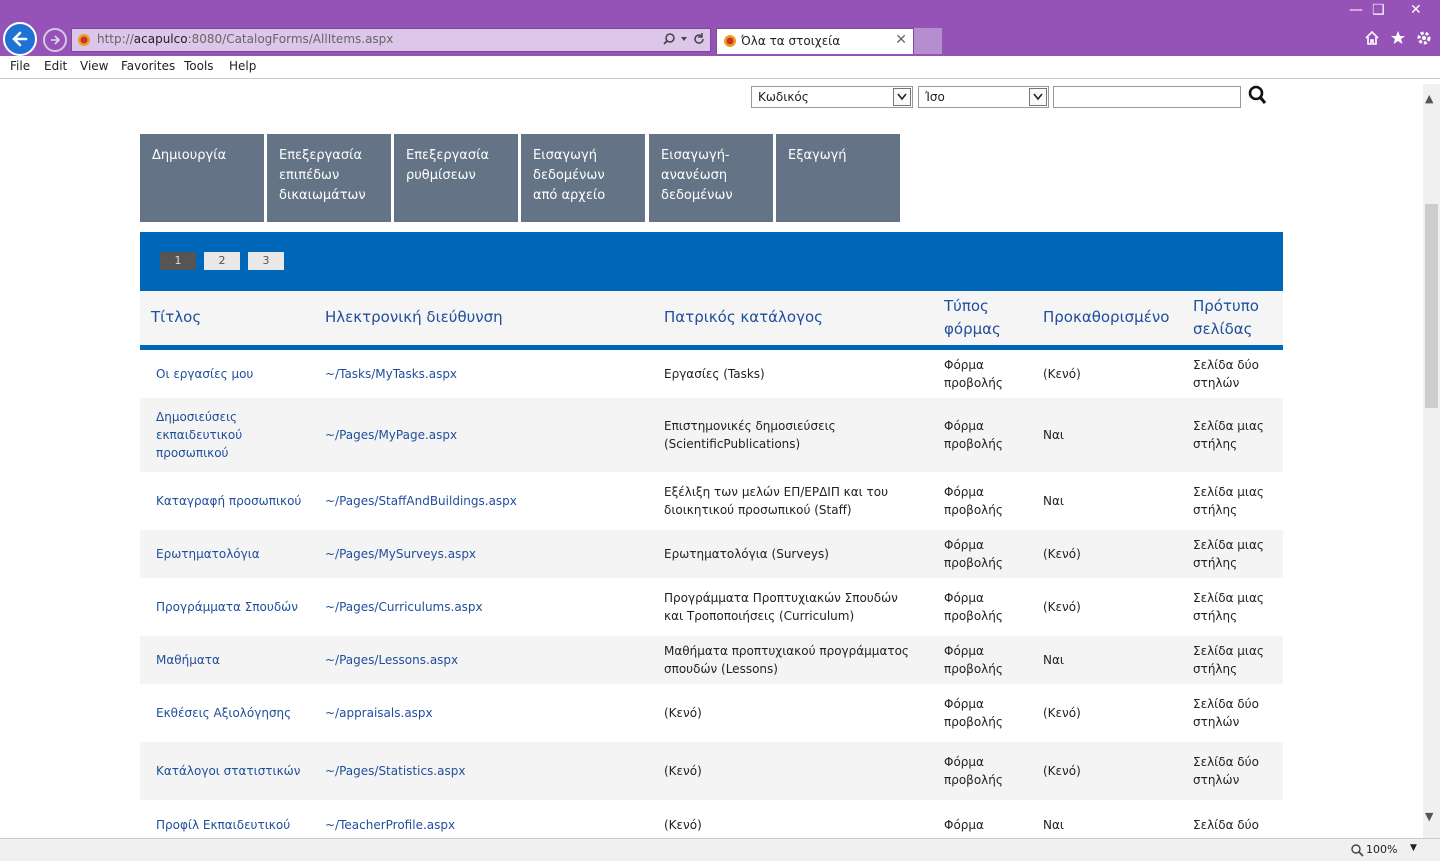 The image size is (1440, 861). What do you see at coordinates (983, 97) in the screenshot?
I see `filter-operator-select: Ίσο` at bounding box center [983, 97].